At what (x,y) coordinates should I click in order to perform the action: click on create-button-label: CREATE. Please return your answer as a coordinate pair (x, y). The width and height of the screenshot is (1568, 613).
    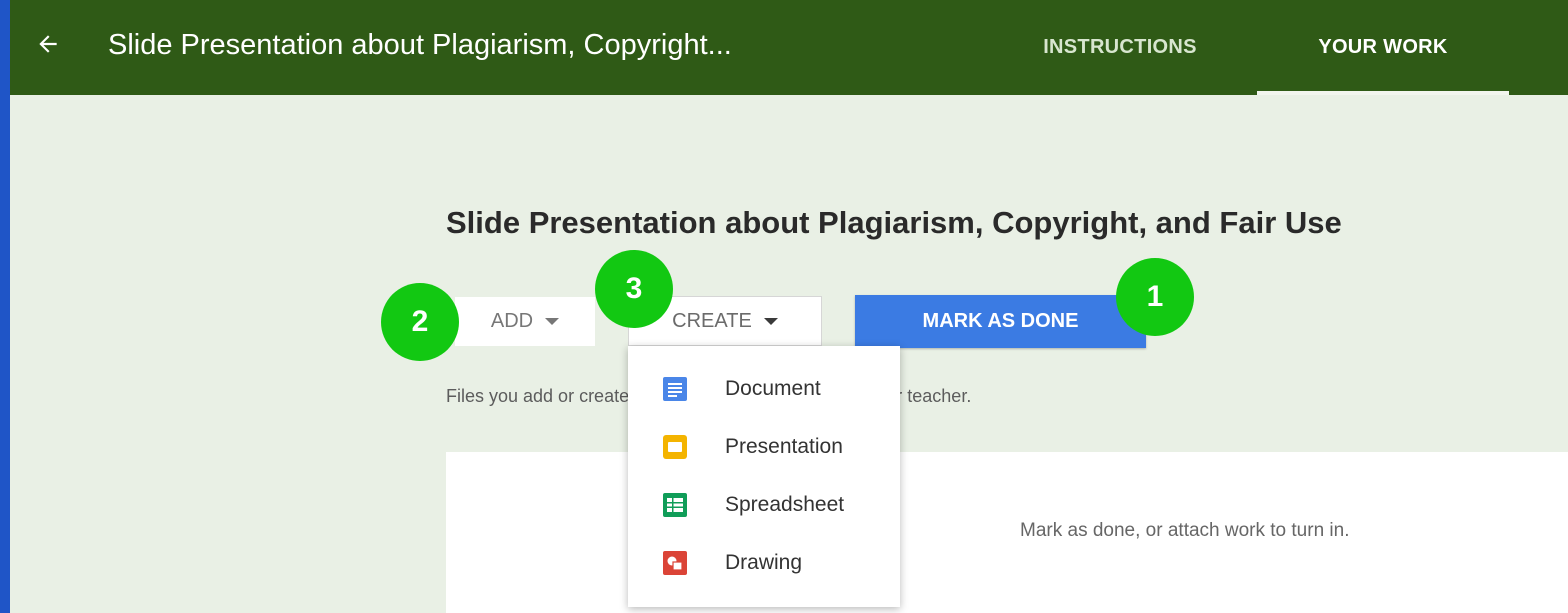
    Looking at the image, I should click on (712, 320).